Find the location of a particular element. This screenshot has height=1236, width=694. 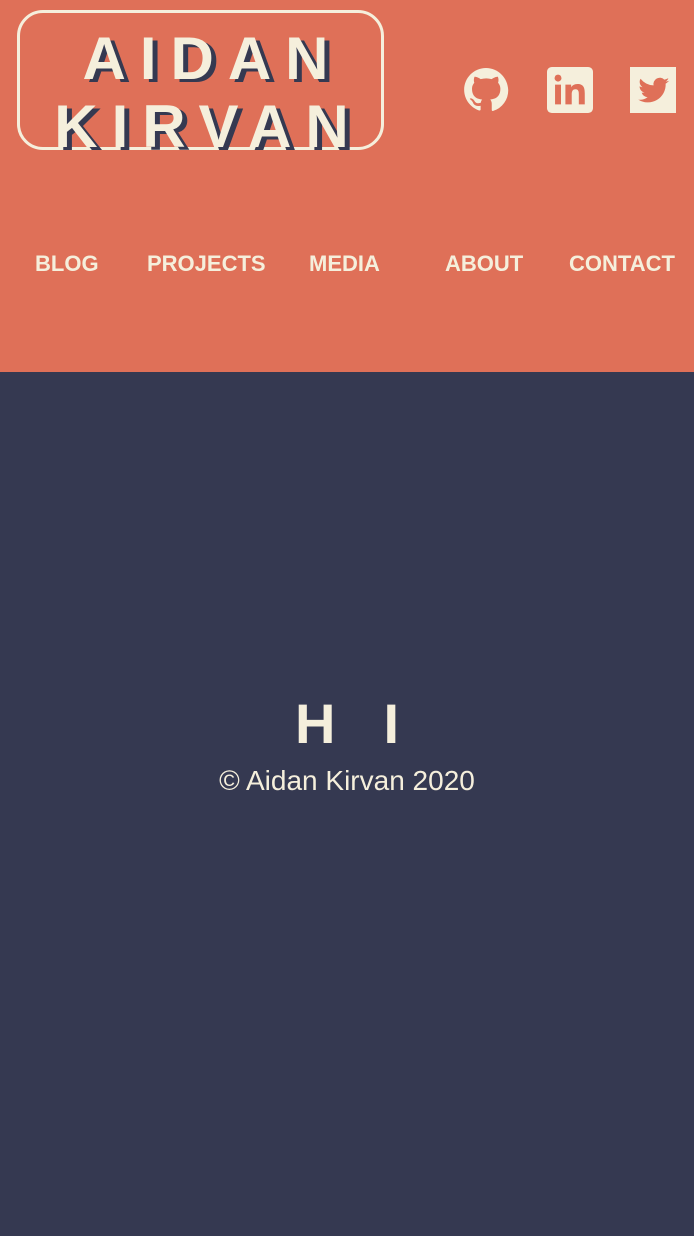

linkedin-link is located at coordinates (570, 90).